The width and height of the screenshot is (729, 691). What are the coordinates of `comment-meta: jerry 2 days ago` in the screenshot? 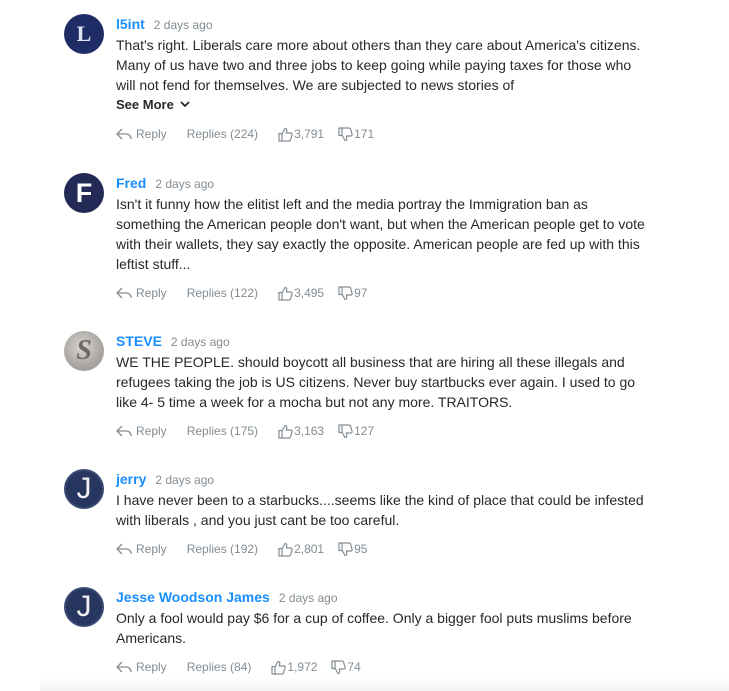 It's located at (165, 480).